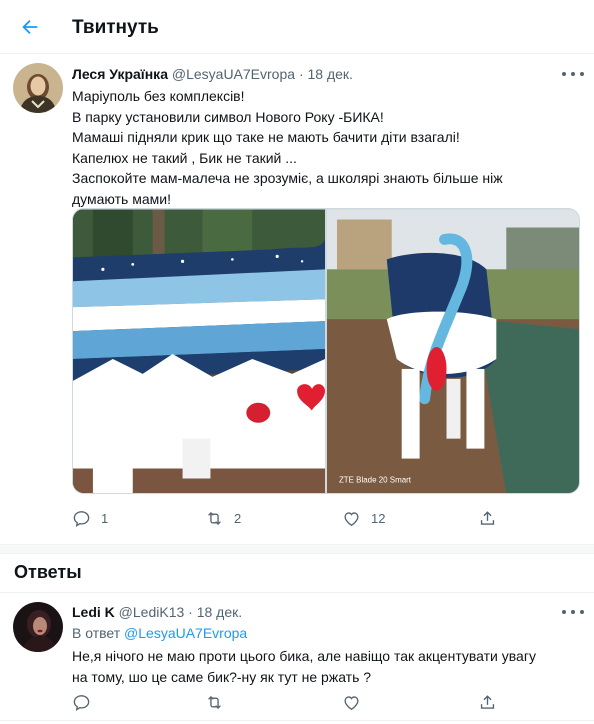 This screenshot has width=594, height=724. I want to click on reply-to-label: В ответ, so click(96, 633).